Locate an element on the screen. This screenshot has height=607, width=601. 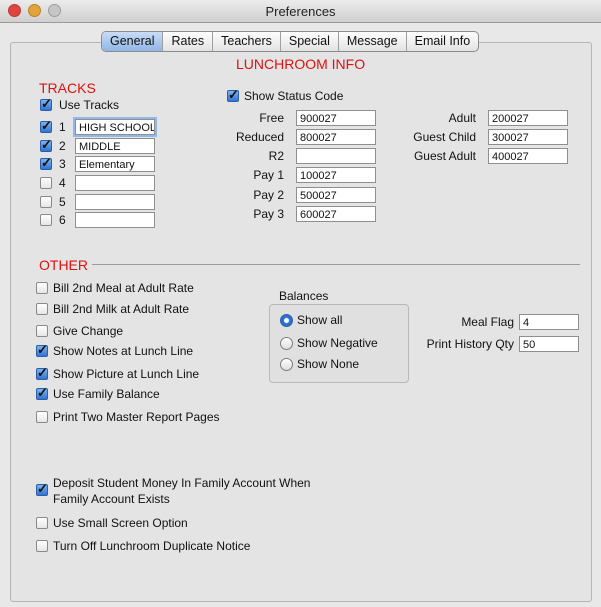
other-heading: OTHER is located at coordinates (63, 265).